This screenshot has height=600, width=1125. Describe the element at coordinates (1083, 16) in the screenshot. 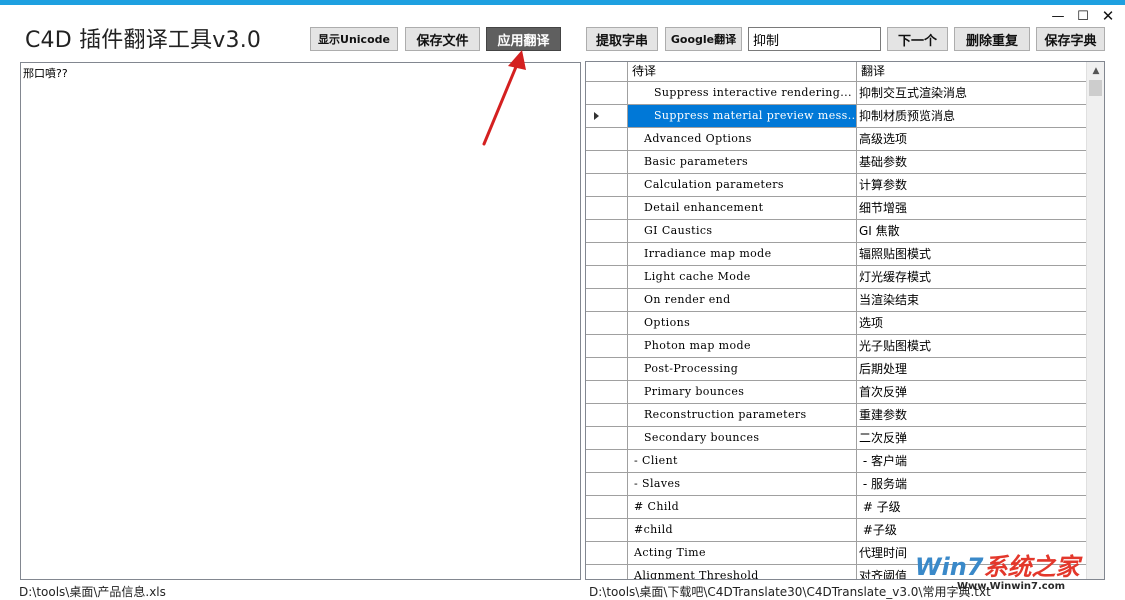

I see `maximize-icon: ☐` at that location.